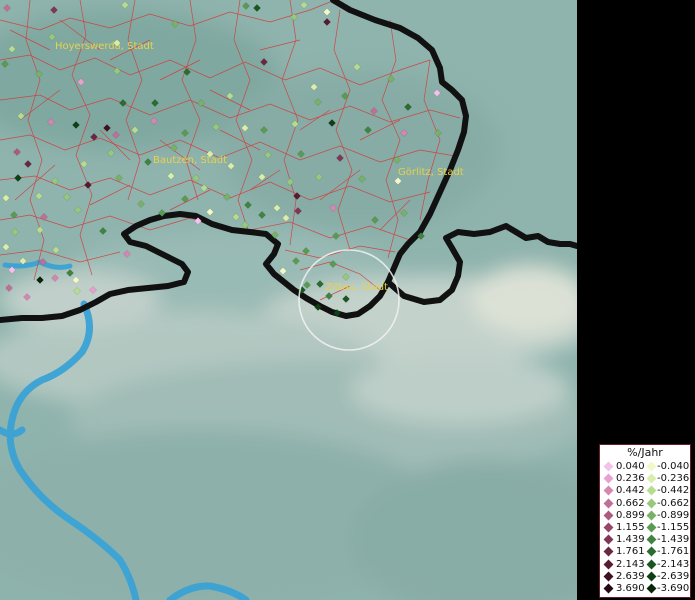 Image resolution: width=695 pixels, height=600 pixels. What do you see at coordinates (673, 491) in the screenshot?
I see `legend-value-decrease: -0.442` at bounding box center [673, 491].